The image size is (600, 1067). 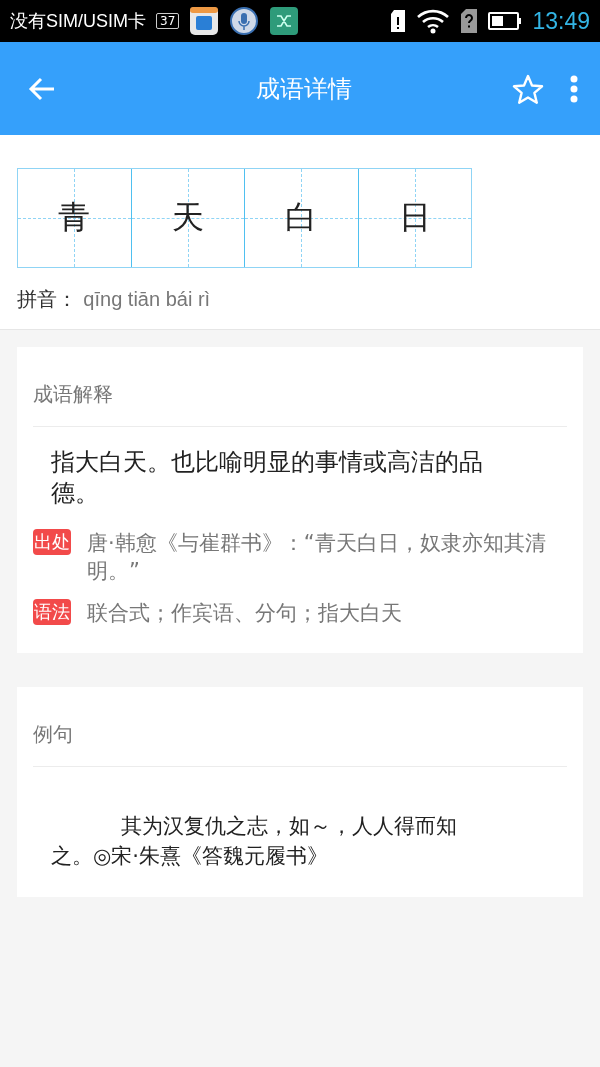 What do you see at coordinates (528, 88) in the screenshot?
I see `star-icon` at bounding box center [528, 88].